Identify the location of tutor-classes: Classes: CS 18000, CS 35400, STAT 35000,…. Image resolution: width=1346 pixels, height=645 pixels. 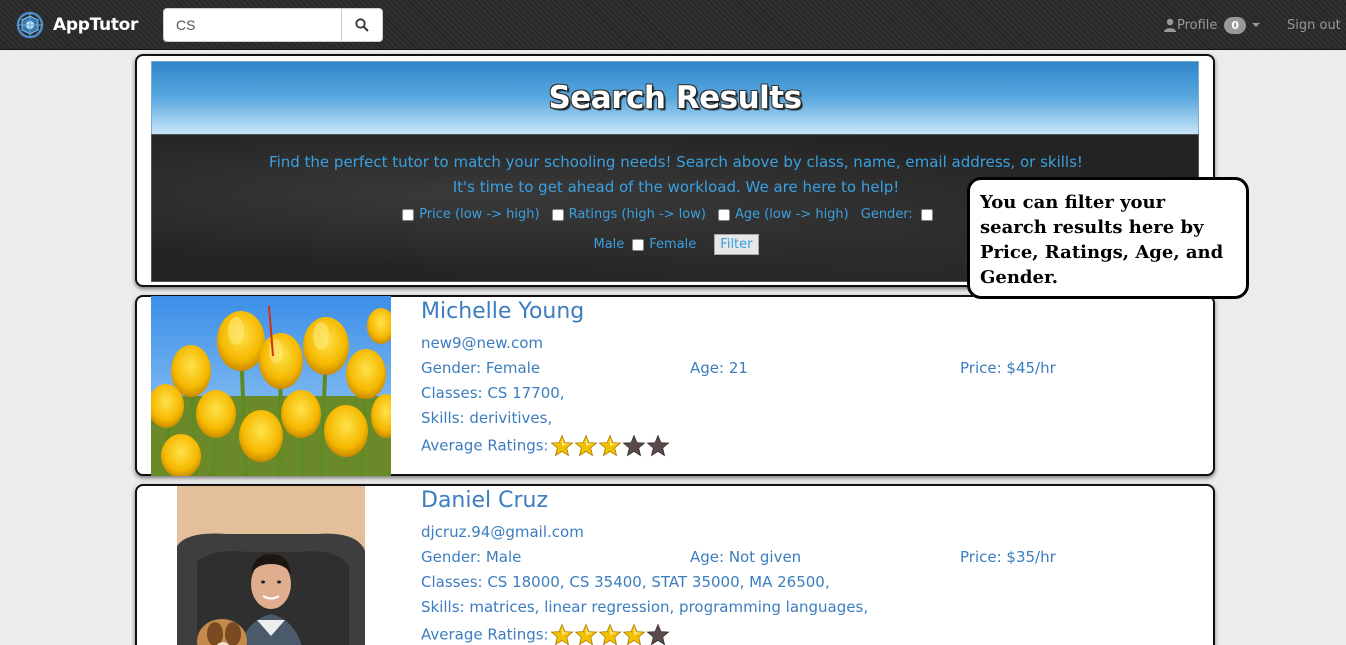
(625, 582).